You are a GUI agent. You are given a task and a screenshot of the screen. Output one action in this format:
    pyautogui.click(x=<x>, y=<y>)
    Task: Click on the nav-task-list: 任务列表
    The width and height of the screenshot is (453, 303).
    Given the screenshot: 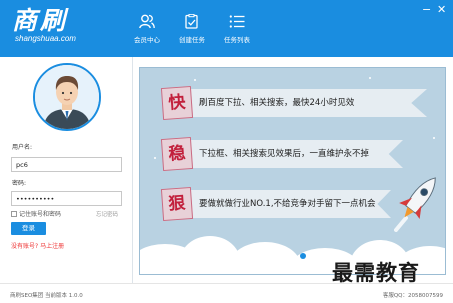 What is the action you would take?
    pyautogui.click(x=237, y=29)
    